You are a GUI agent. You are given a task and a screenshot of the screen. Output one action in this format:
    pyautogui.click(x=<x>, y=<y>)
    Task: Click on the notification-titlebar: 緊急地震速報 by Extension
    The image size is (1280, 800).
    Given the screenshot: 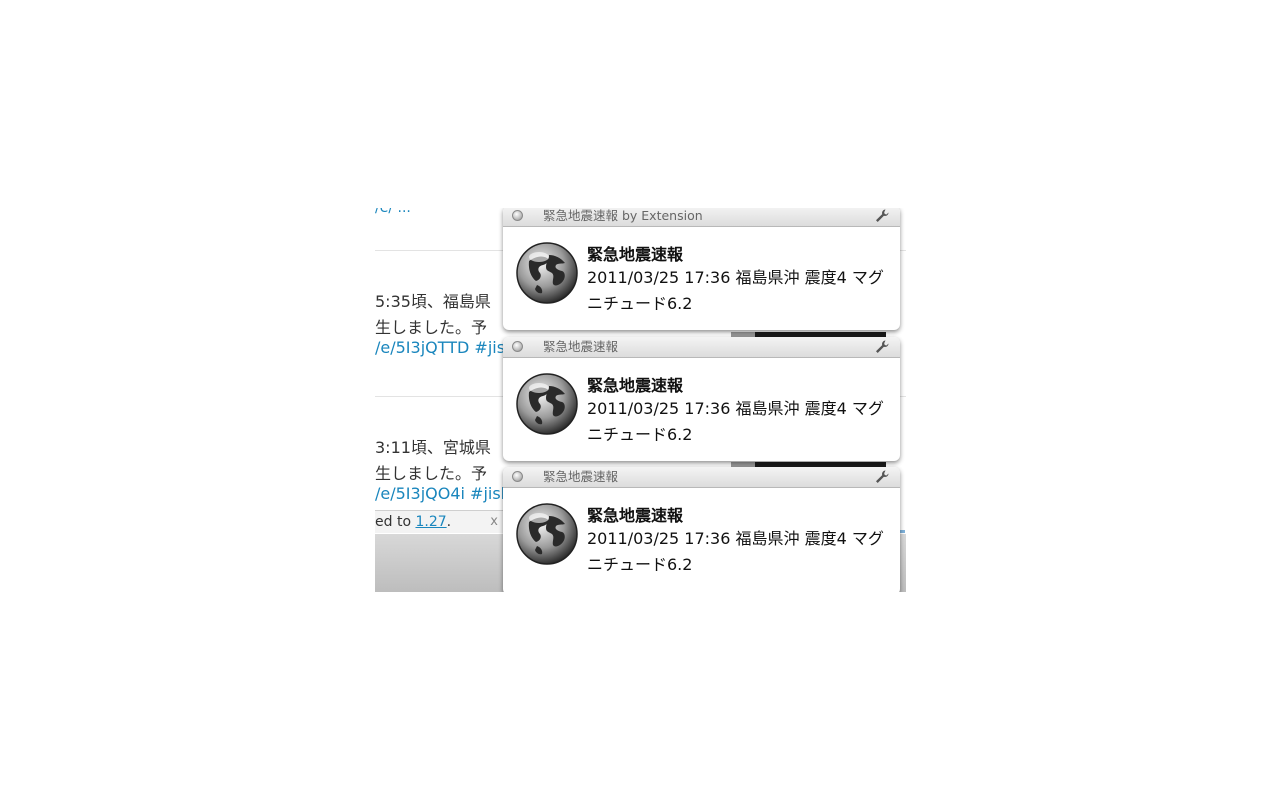 What is the action you would take?
    pyautogui.click(x=701, y=217)
    